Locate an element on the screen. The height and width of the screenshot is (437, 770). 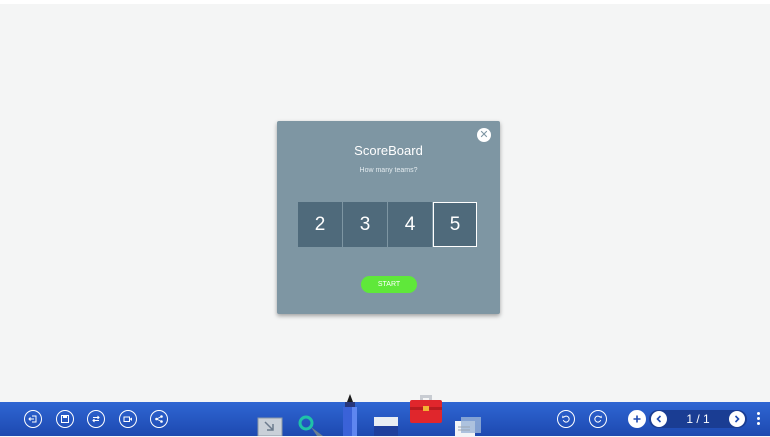
dialog-question: How many teams? is located at coordinates (388, 170).